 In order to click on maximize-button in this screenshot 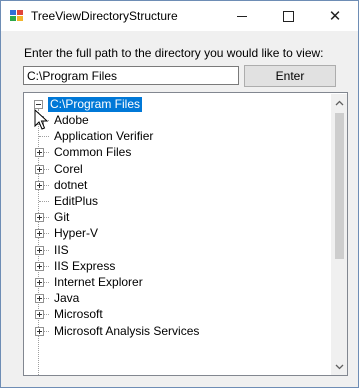, I will do `click(288, 16)`.